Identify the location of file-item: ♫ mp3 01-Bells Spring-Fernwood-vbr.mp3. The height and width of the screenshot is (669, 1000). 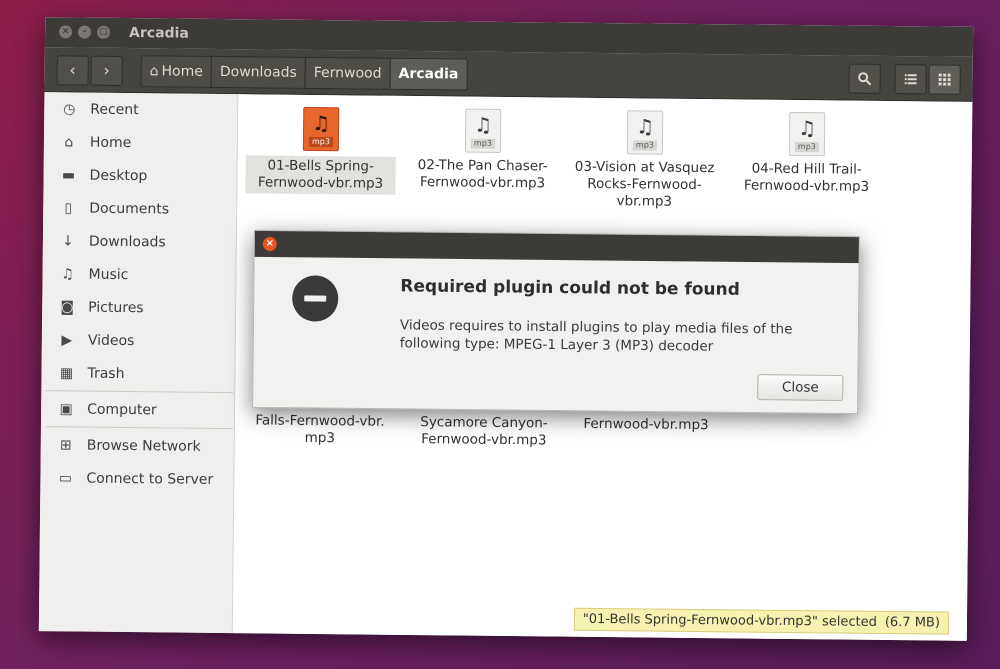
(320, 150).